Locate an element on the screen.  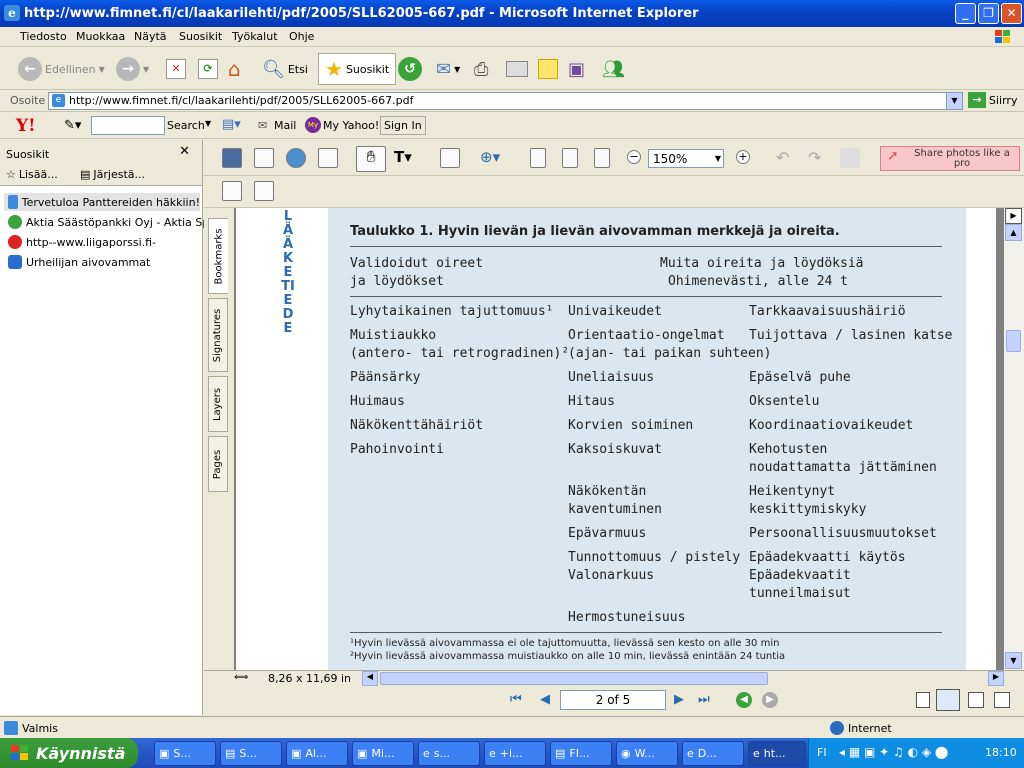
pencil-icon: ✎▾ is located at coordinates (72, 125).